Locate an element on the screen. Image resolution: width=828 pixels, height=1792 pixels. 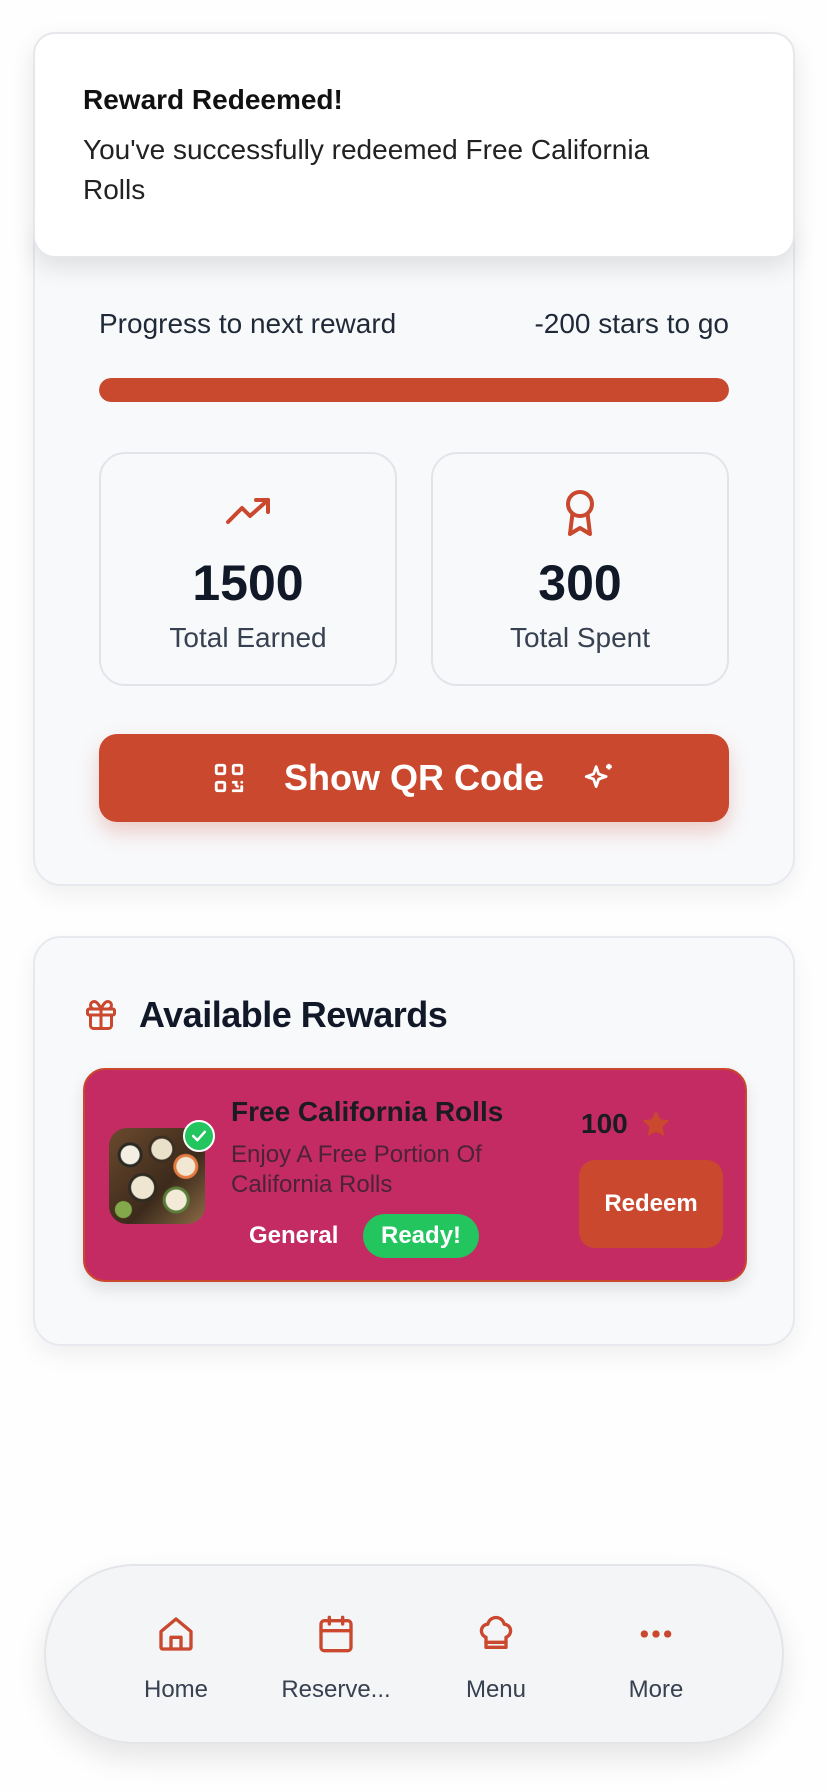
total-spent-stat: 300 Total Spent is located at coordinates (580, 569).